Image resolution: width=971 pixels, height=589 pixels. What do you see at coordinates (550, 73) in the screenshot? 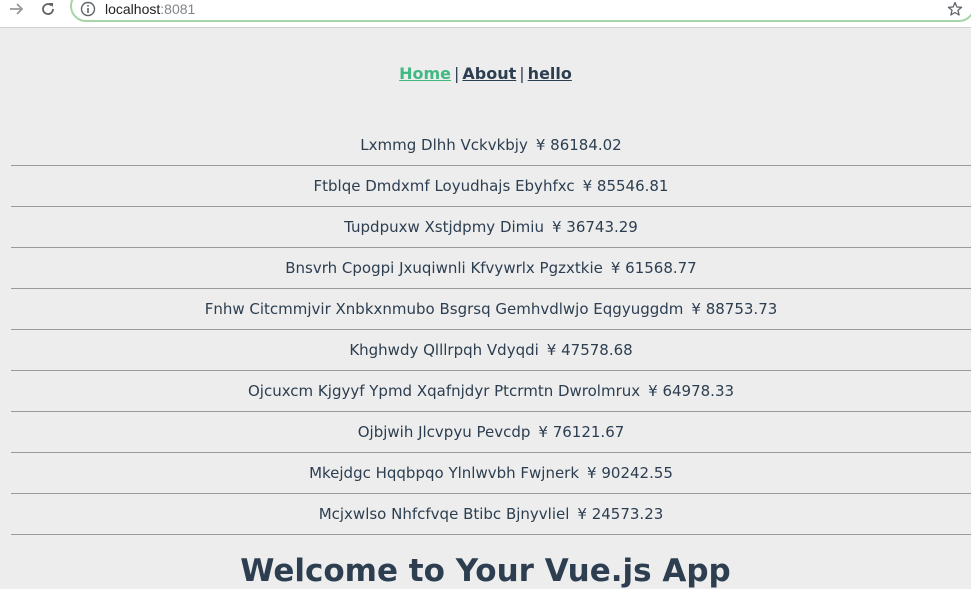
I see `nav-link-hello: hello` at bounding box center [550, 73].